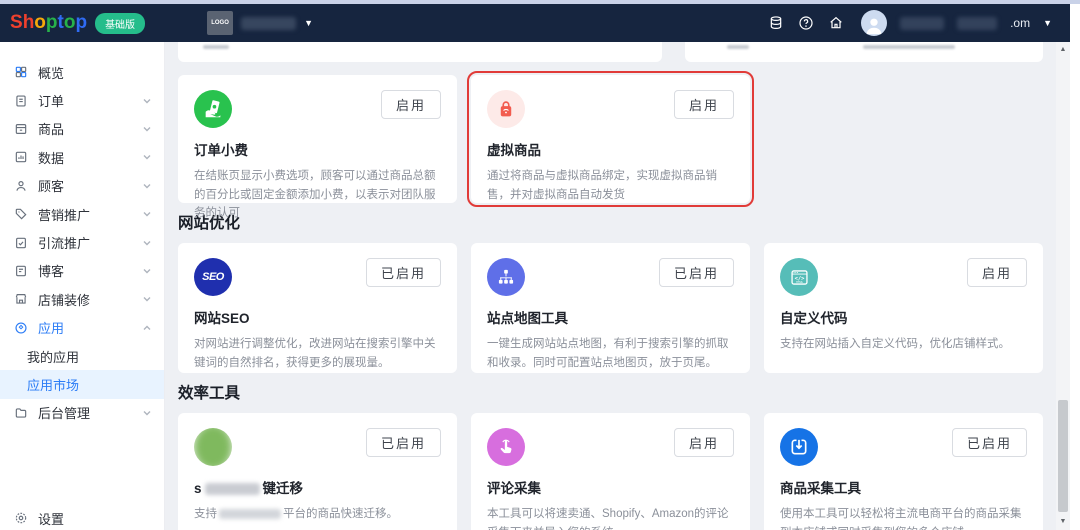 The width and height of the screenshot is (1080, 530). What do you see at coordinates (874, 23) in the screenshot?
I see `user-avatar` at bounding box center [874, 23].